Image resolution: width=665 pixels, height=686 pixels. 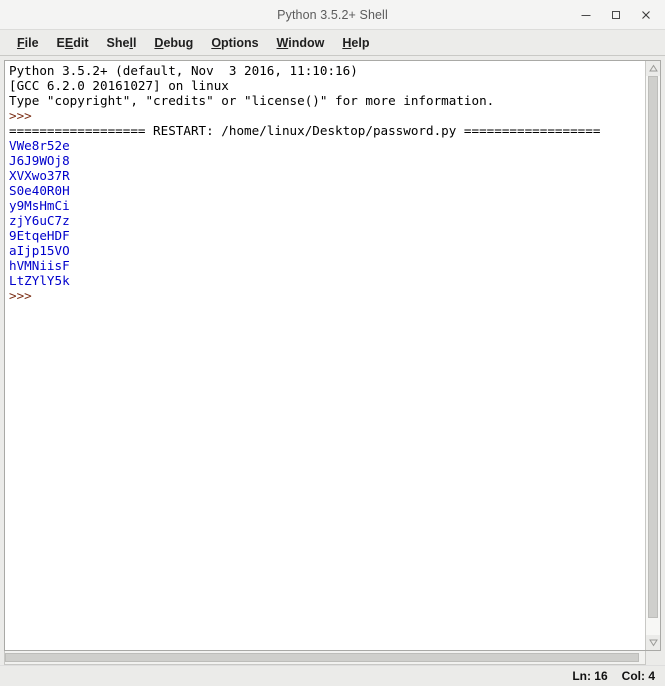 What do you see at coordinates (119, 85) in the screenshot?
I see `console-line: [GCC 6.2.0 20161027] on linux` at bounding box center [119, 85].